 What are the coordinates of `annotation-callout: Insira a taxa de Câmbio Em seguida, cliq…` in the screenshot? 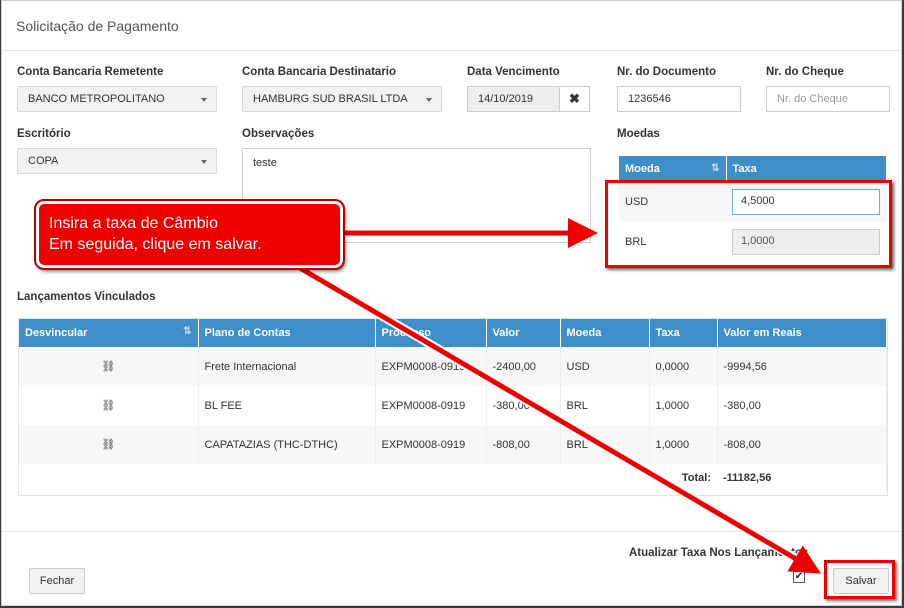 It's located at (189, 234).